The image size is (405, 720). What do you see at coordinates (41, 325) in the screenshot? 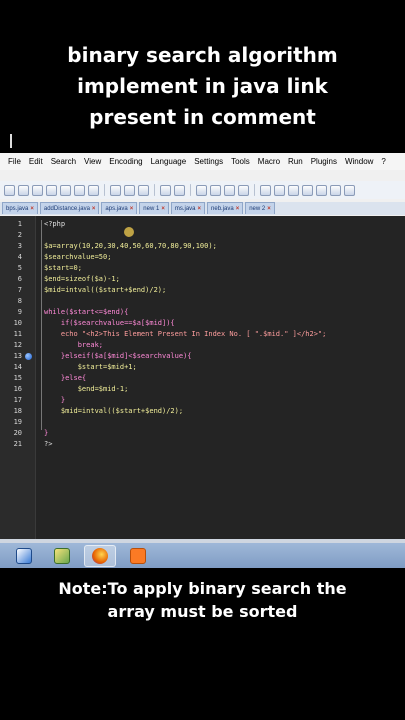
I see `fold-guide` at bounding box center [41, 325].